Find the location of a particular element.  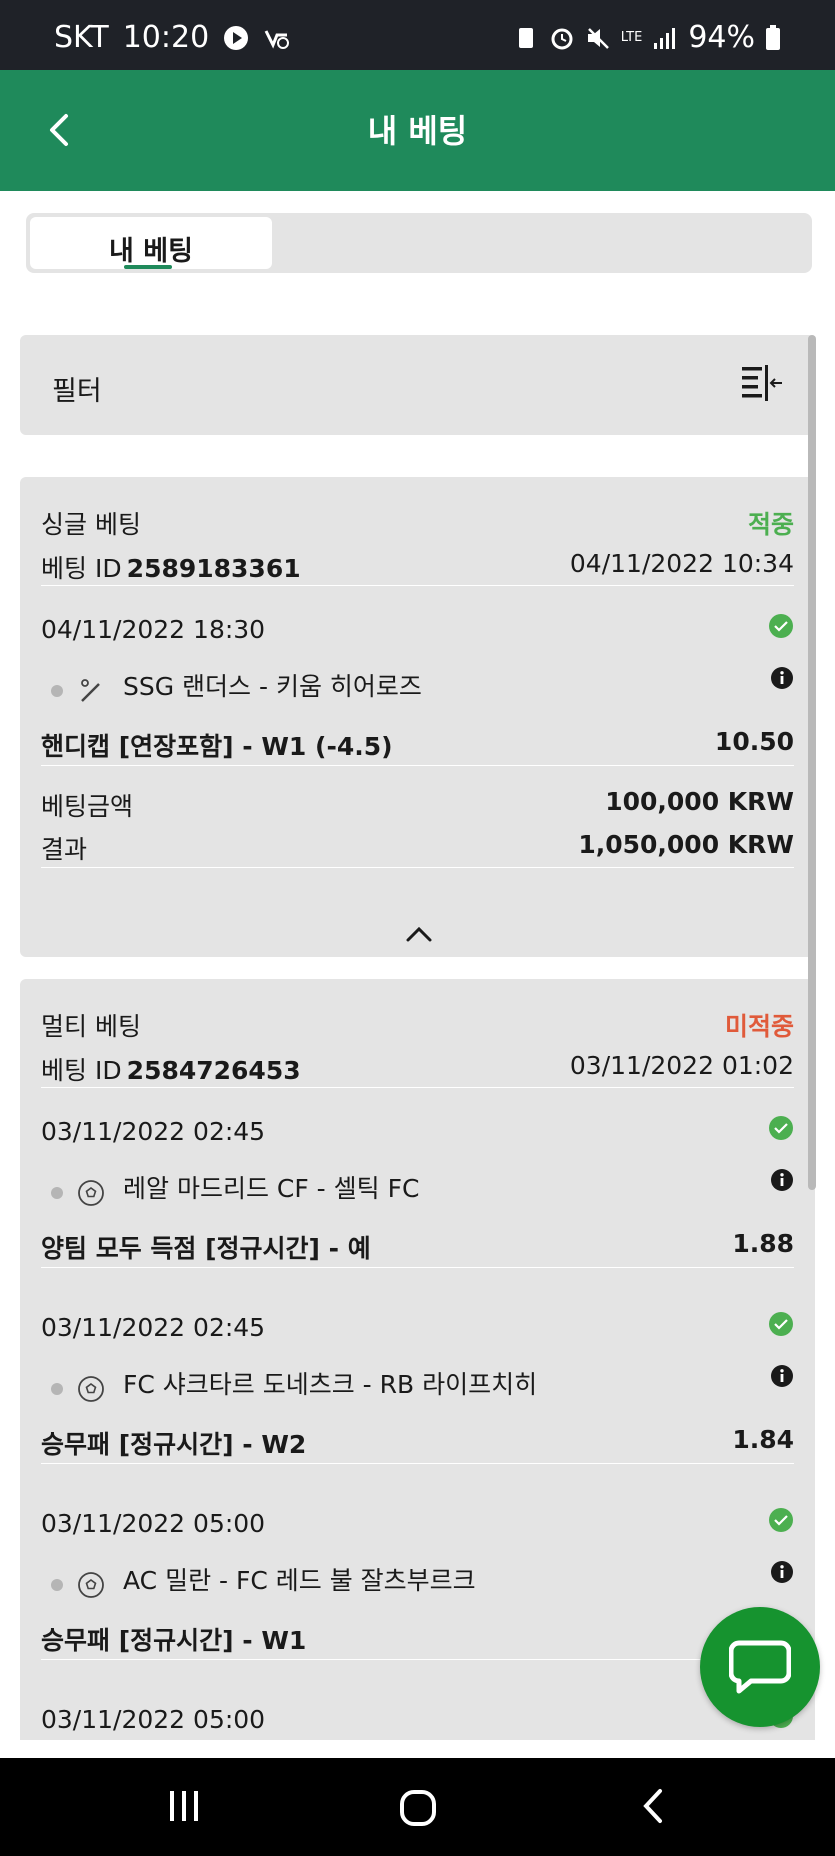

odds: 1.84 is located at coordinates (763, 1439).